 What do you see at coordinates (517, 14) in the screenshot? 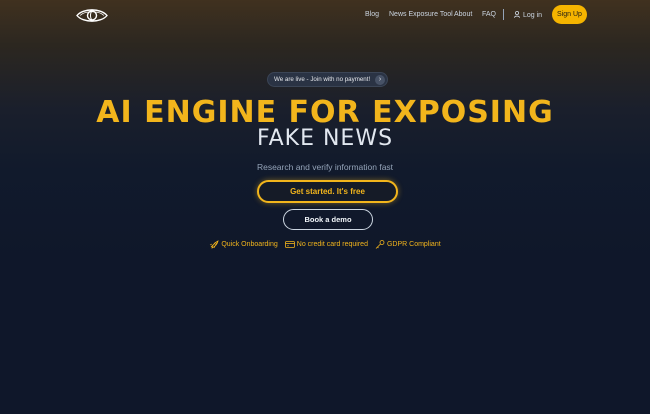
I see `user-icon` at bounding box center [517, 14].